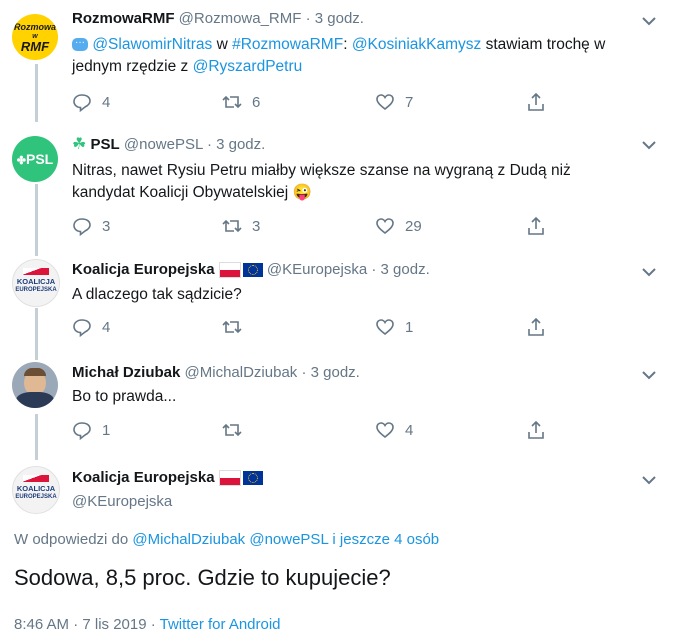  I want to click on handle: @MichalDziubak, so click(241, 372).